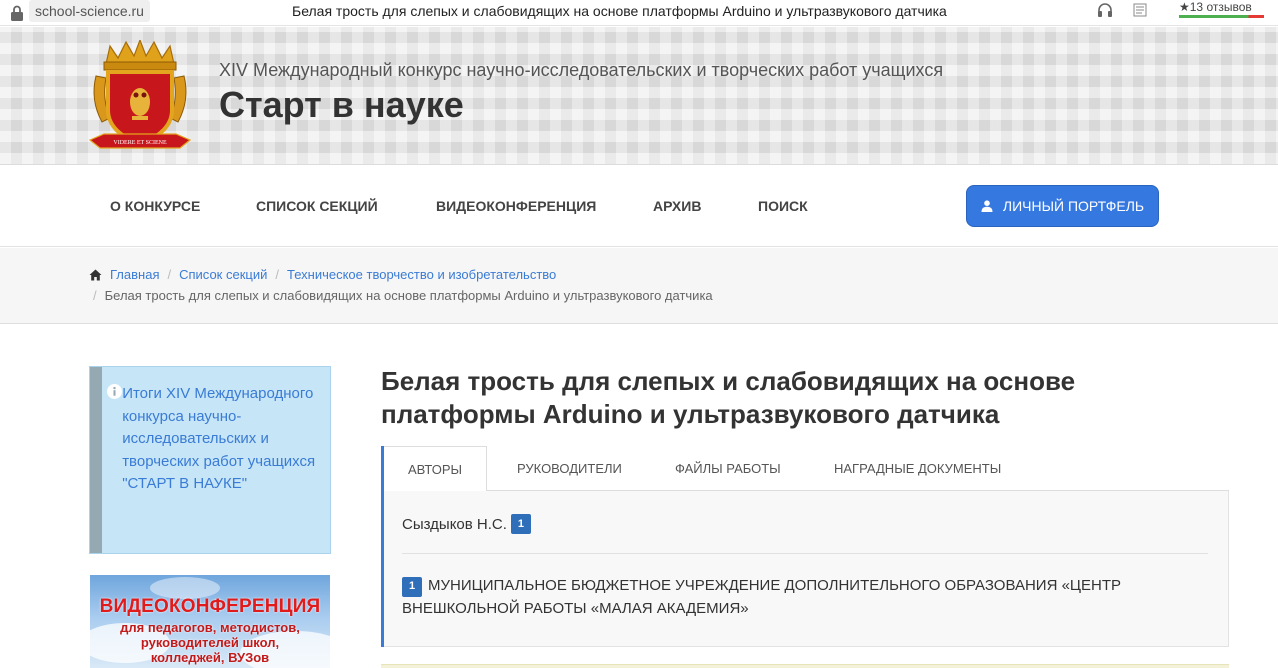 Image resolution: width=1278 pixels, height=668 pixels. Describe the element at coordinates (917, 468) in the screenshot. I see `tab-award-documents: Наградные документы` at that location.